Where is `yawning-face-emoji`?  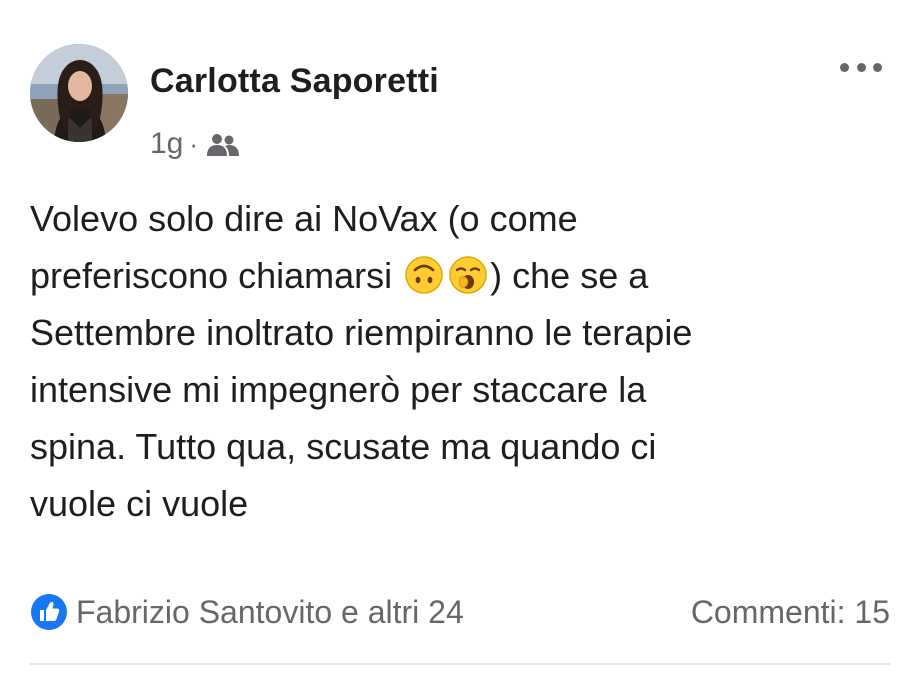 yawning-face-emoji is located at coordinates (468, 274).